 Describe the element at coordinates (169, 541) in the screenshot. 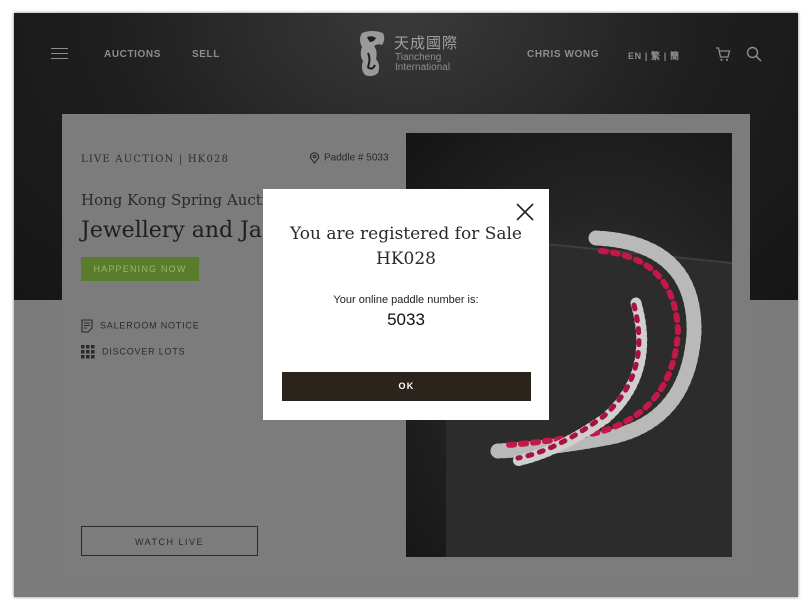

I see `watch-live-button: WATCH LIVE` at that location.